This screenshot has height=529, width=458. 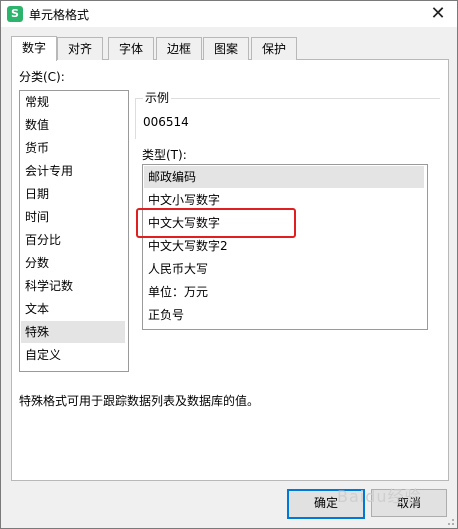 I want to click on tab-protection: 保护, so click(x=274, y=48).